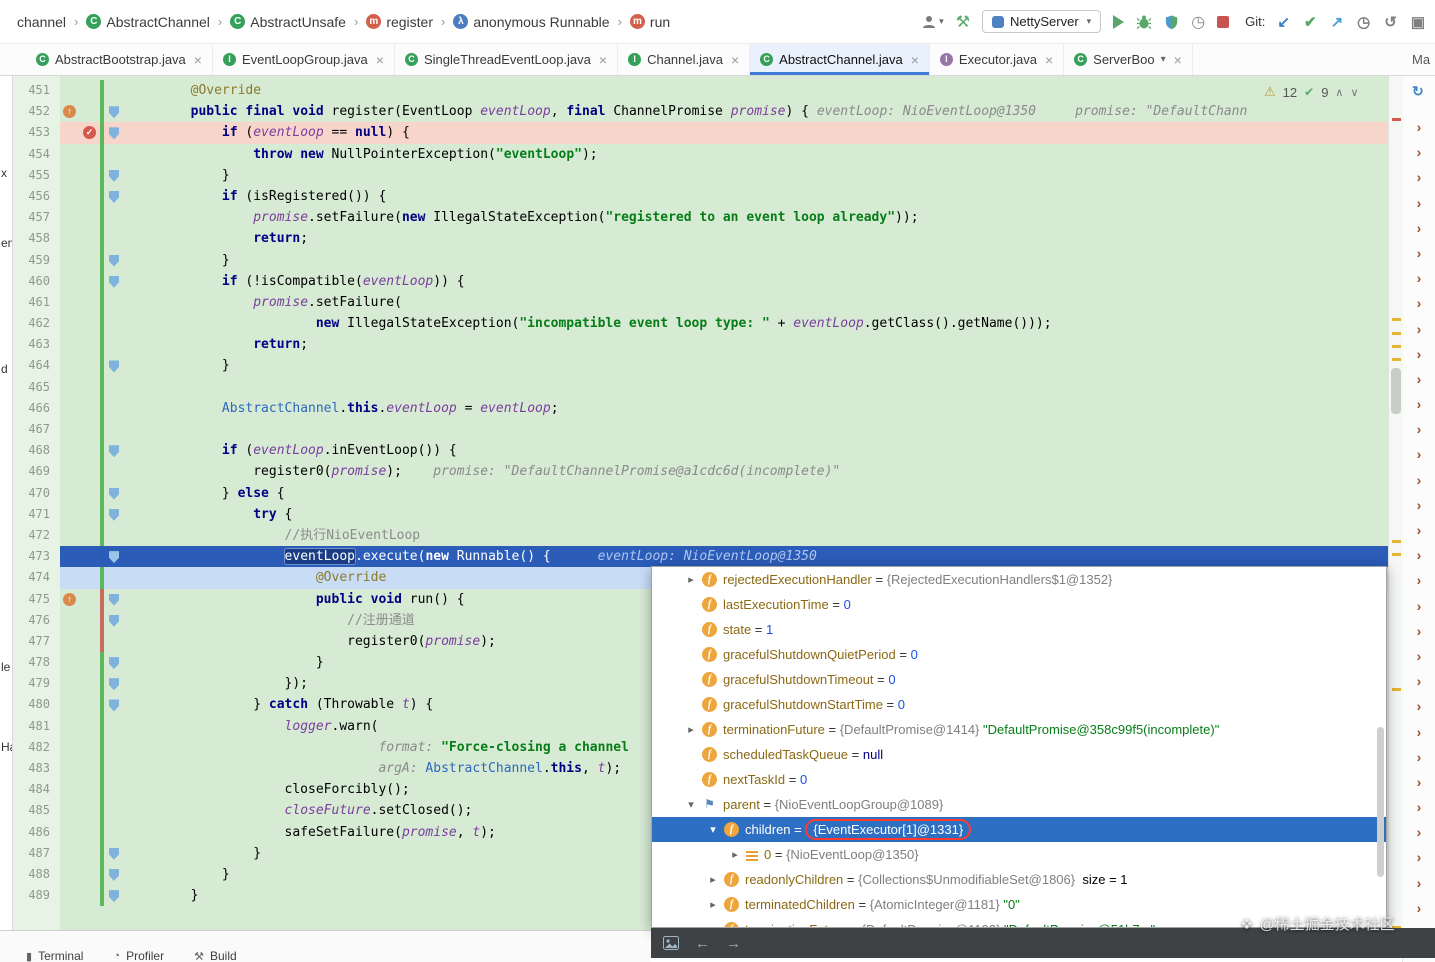  Describe the element at coordinates (1380, 802) in the screenshot. I see `popup-scrollbar-thumb` at that location.